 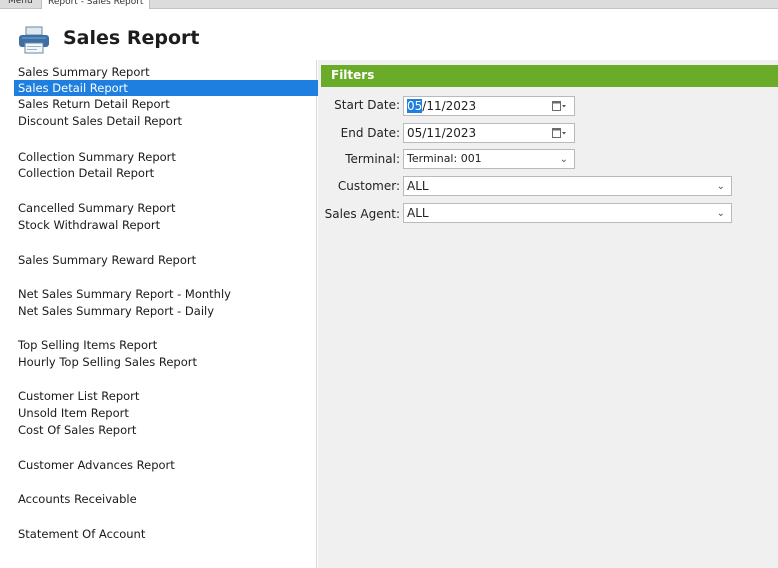 I want to click on start-date-label: Start Date:, so click(x=367, y=105).